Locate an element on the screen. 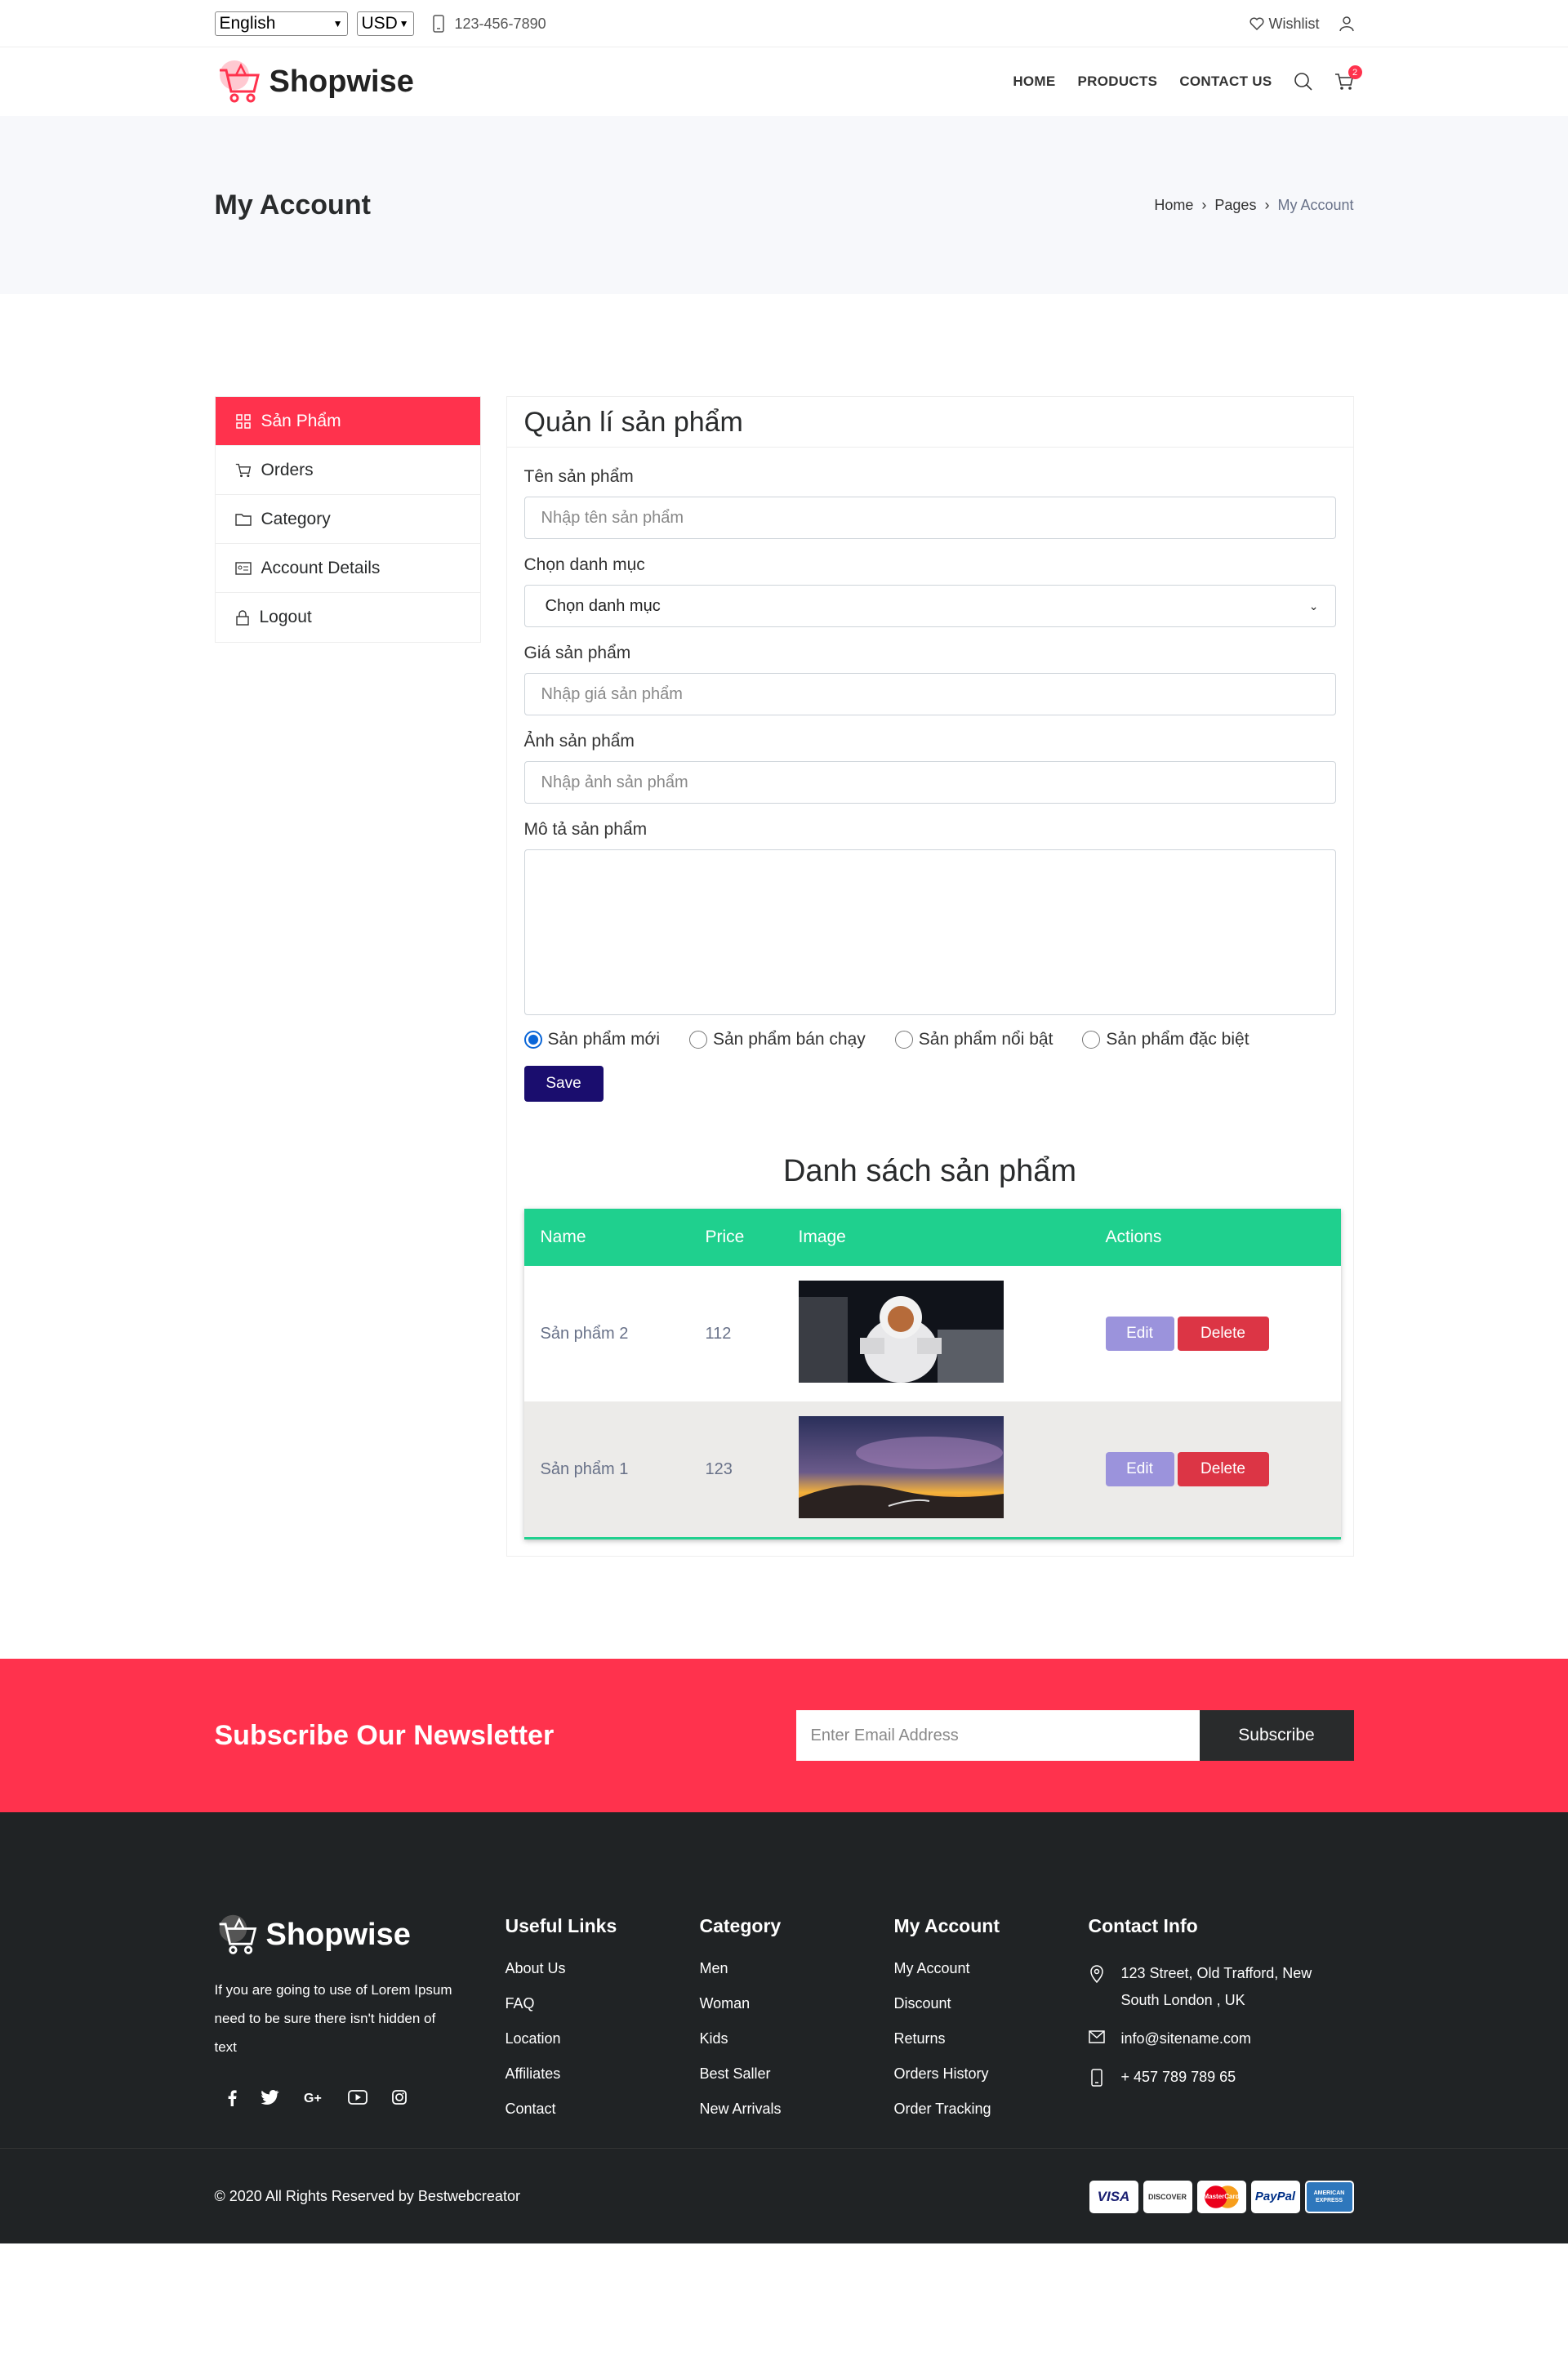 The height and width of the screenshot is (2357, 1568). site-logo: Shopwise is located at coordinates (314, 81).